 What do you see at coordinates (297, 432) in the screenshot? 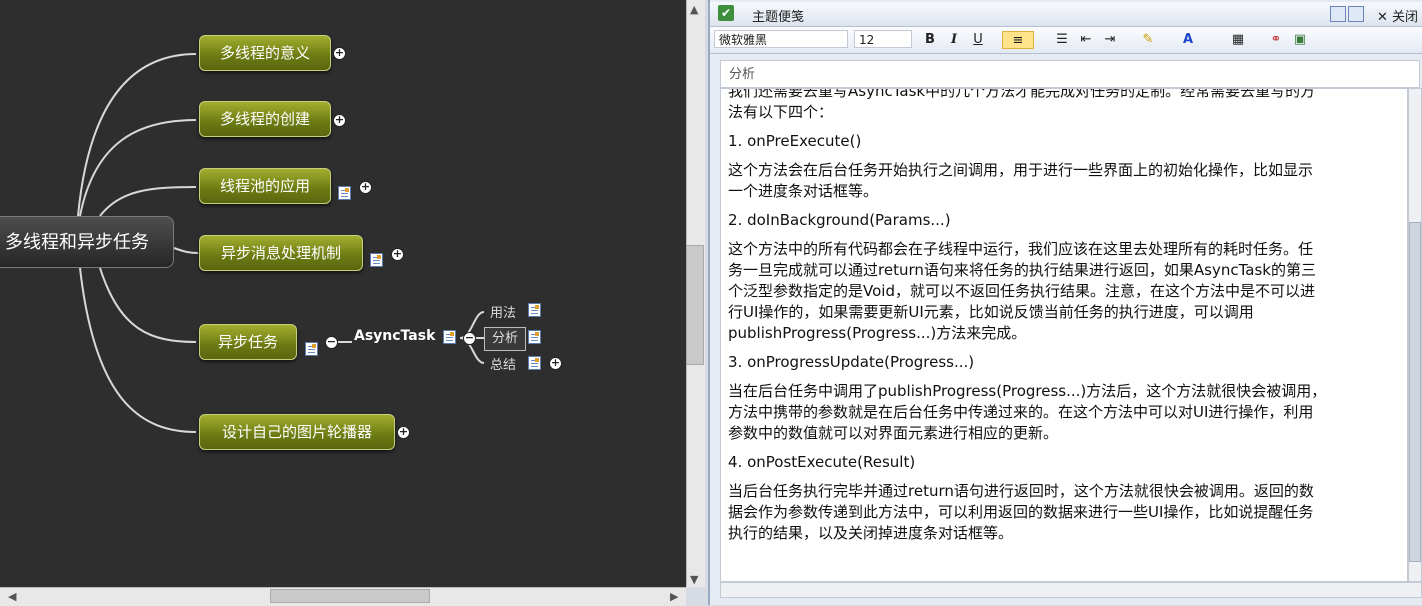
I see `topic-image-carousel: 设计自己的图片轮播器` at bounding box center [297, 432].